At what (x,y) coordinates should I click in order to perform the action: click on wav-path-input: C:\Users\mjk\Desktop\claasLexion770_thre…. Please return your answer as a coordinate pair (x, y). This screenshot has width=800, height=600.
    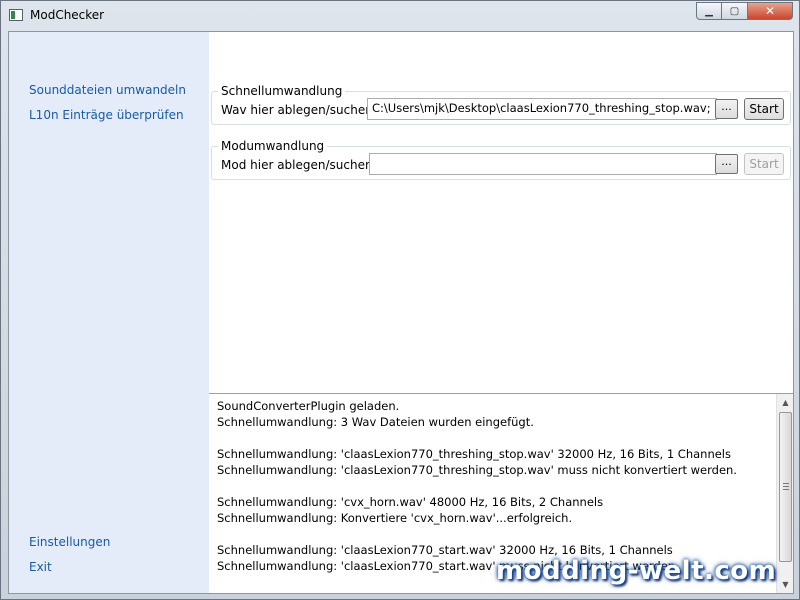
    Looking at the image, I should click on (542, 109).